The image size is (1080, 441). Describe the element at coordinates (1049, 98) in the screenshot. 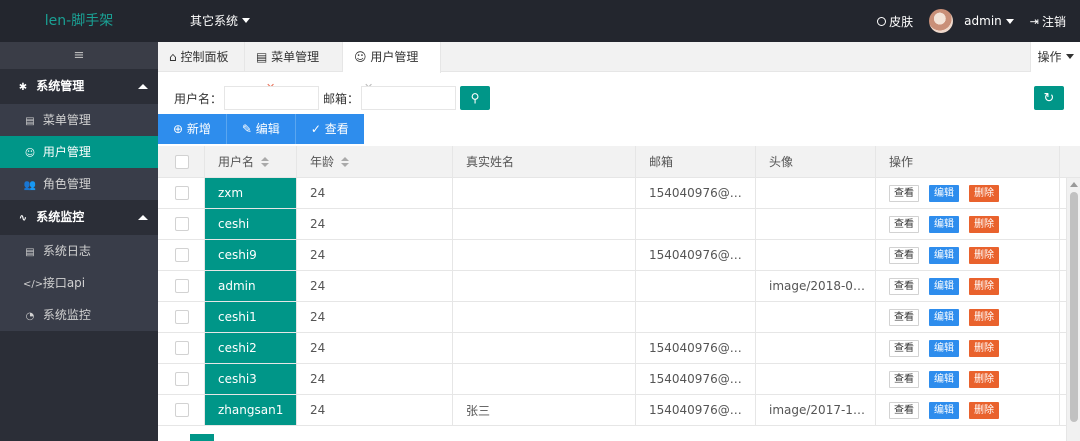

I see `refresh-button: ↻` at that location.